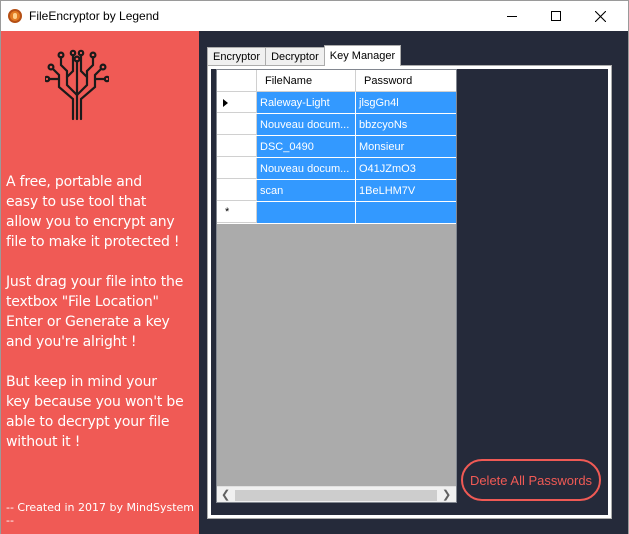 The height and width of the screenshot is (534, 629). What do you see at coordinates (406, 168) in the screenshot?
I see `password-cell: O41JZmO3` at bounding box center [406, 168].